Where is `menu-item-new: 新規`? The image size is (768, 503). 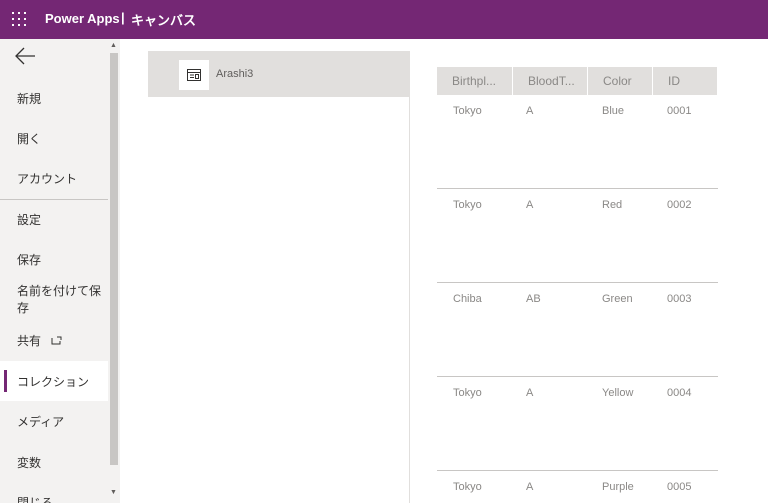 menu-item-new: 新規 is located at coordinates (54, 98).